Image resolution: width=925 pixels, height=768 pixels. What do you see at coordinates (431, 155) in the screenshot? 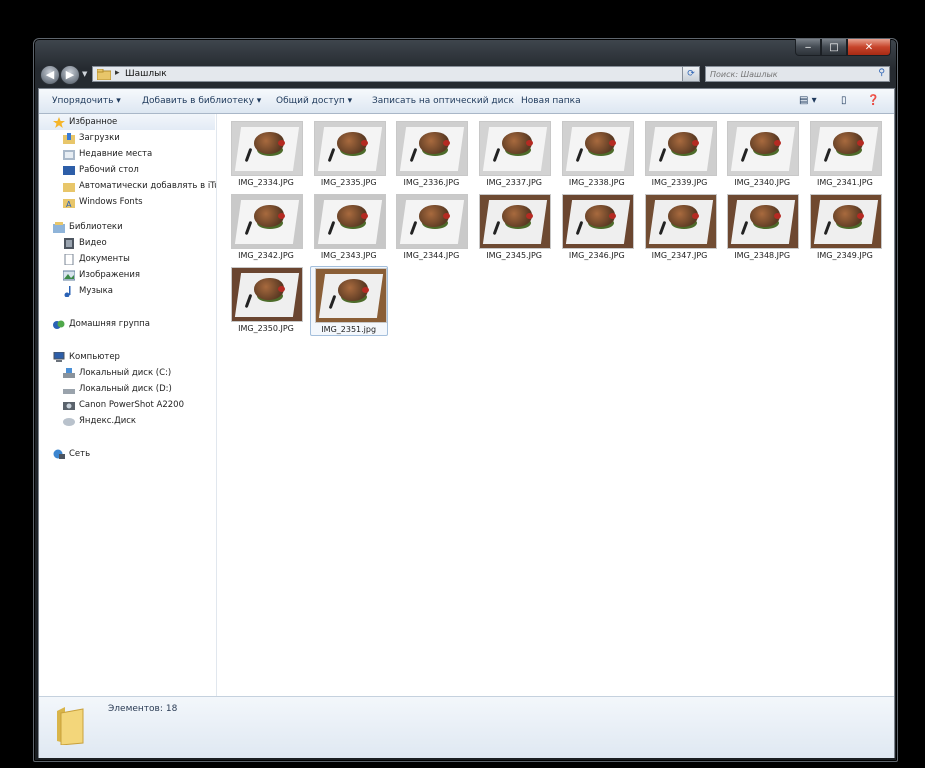
I see `file-item: IMG_2336.JPG` at bounding box center [431, 155].